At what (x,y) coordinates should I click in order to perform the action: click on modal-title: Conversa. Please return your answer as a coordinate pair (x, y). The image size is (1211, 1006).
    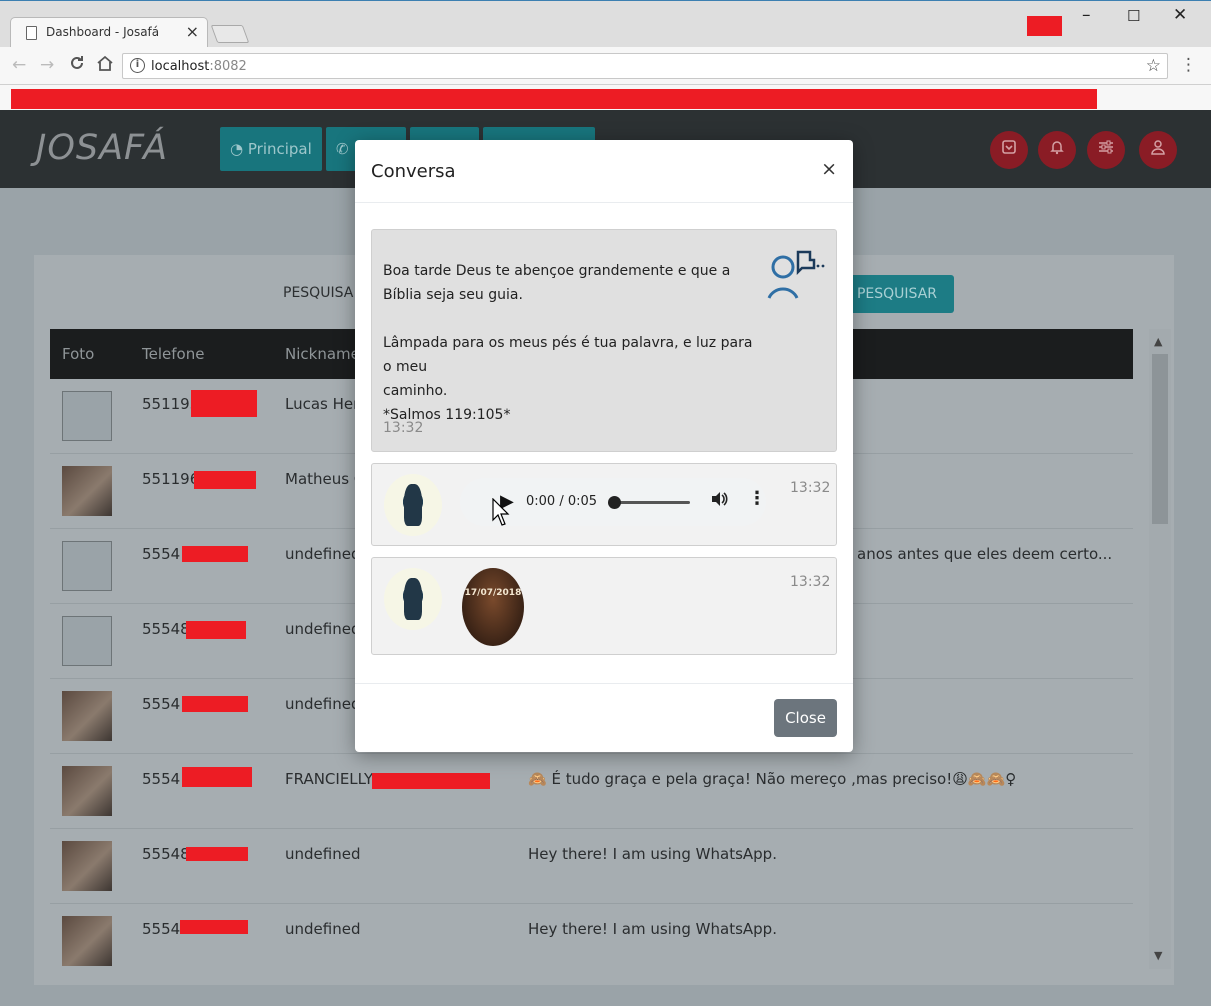
    Looking at the image, I should click on (413, 171).